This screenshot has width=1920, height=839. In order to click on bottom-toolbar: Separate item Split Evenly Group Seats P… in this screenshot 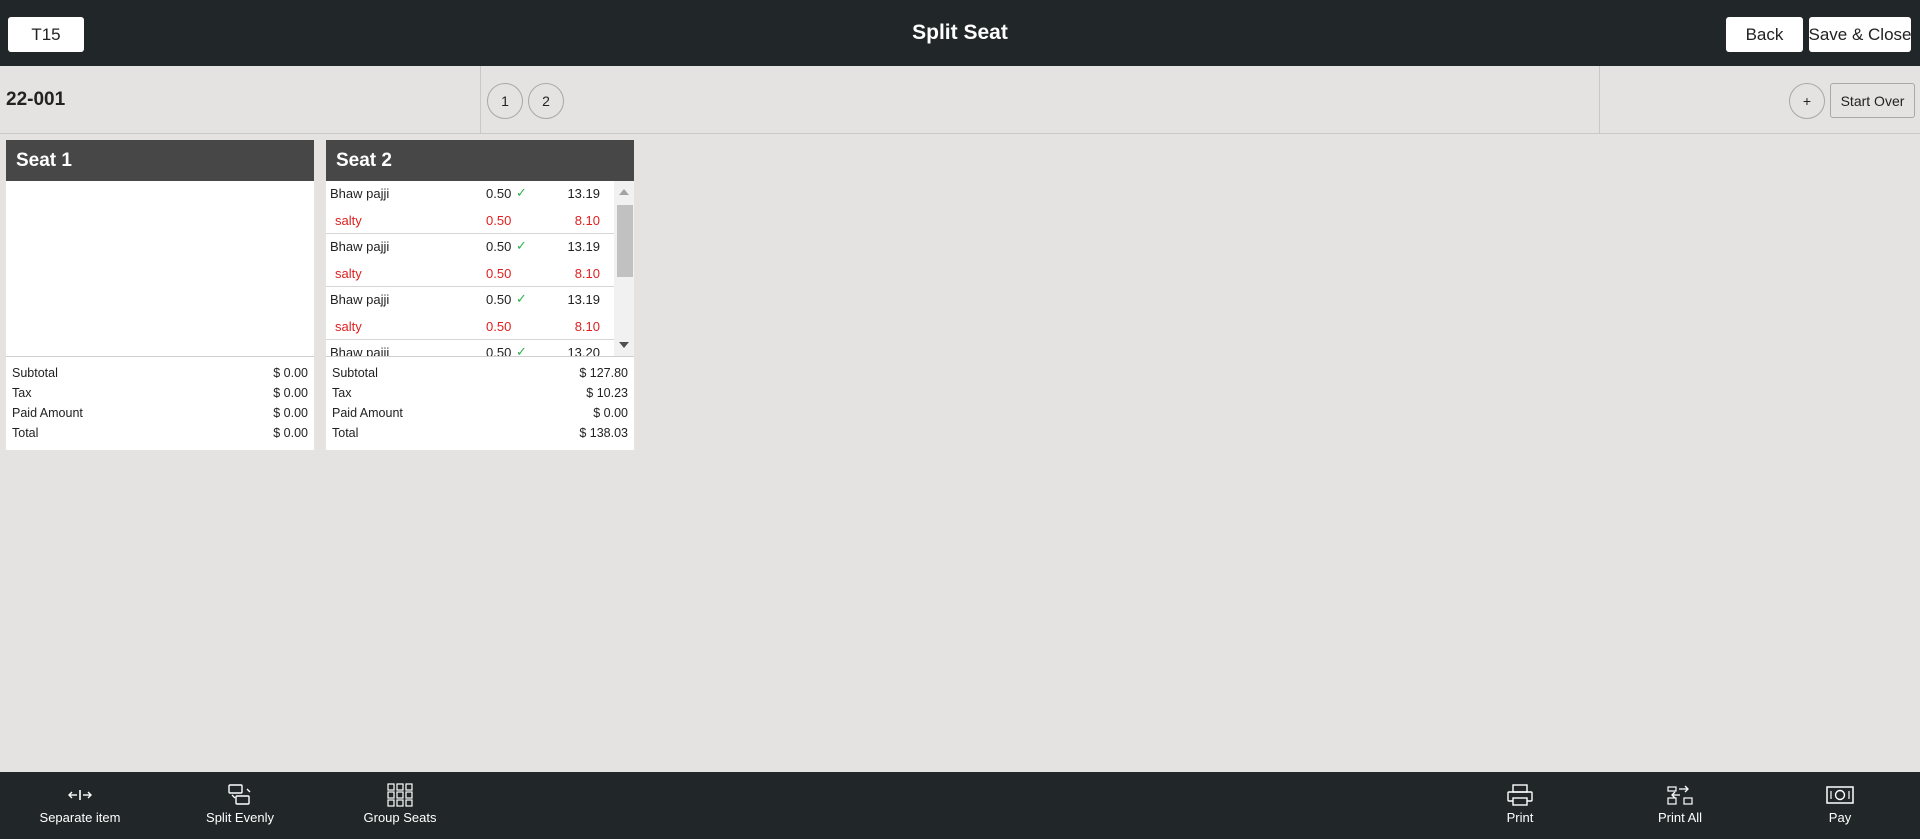, I will do `click(960, 805)`.